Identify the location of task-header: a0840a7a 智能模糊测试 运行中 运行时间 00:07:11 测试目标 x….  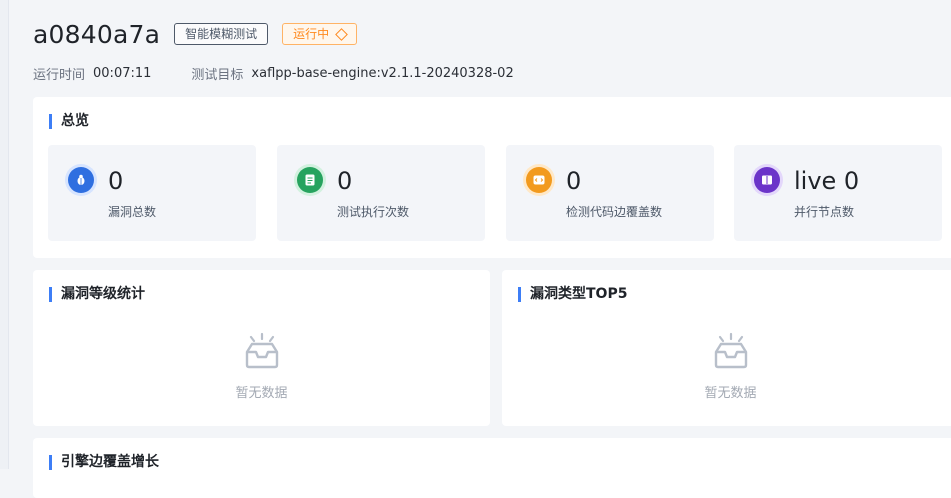
(492, 51).